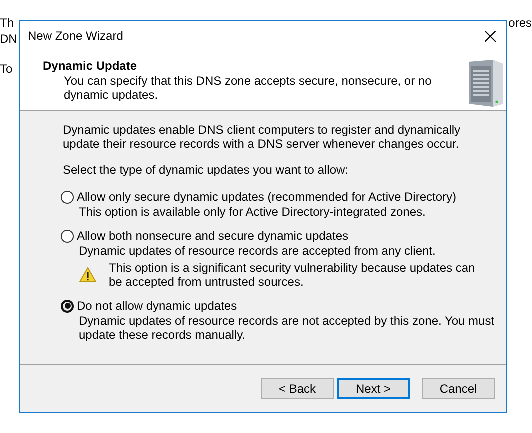 This screenshot has width=532, height=433. What do you see at coordinates (373, 388) in the screenshot?
I see `wizard-button: Next >` at bounding box center [373, 388].